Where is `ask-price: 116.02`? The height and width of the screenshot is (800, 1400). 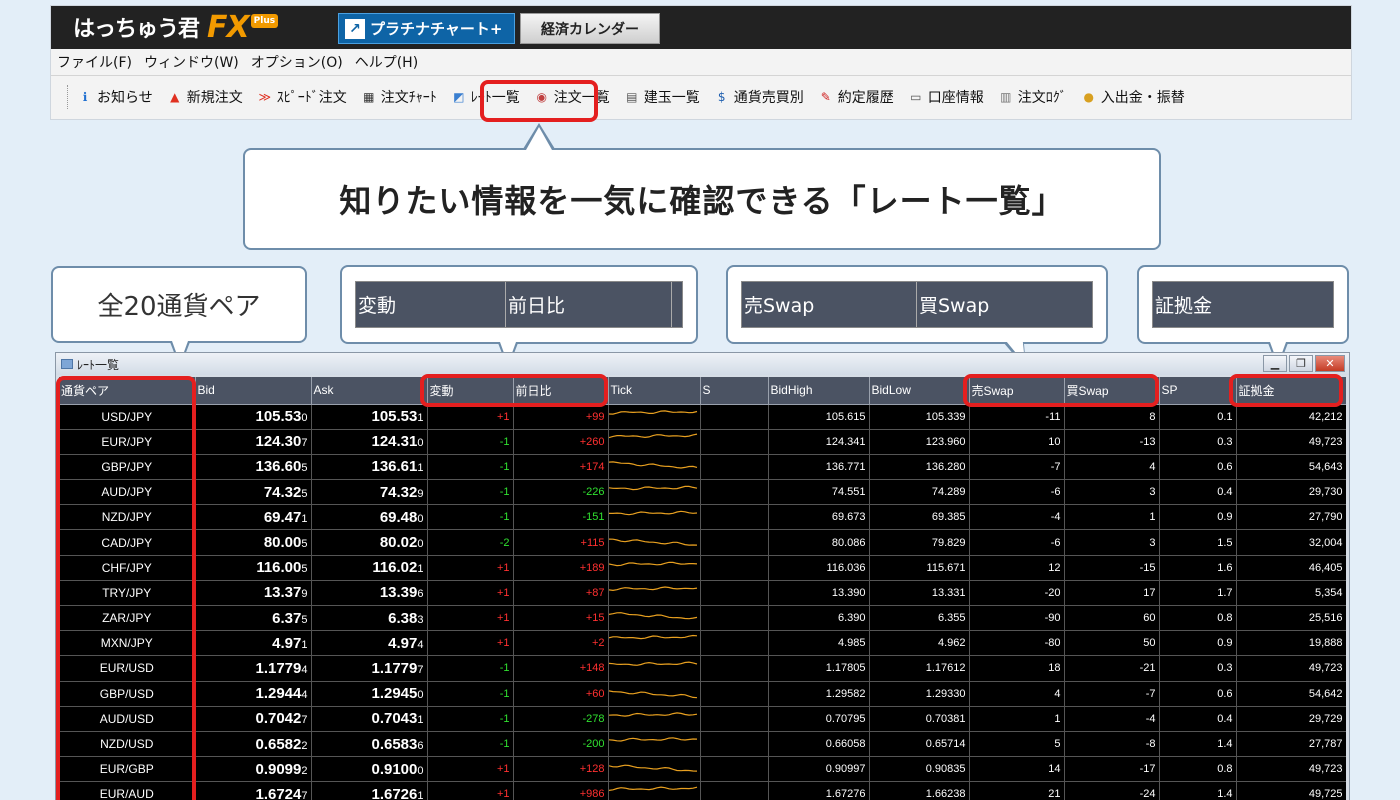 ask-price: 116.02 is located at coordinates (394, 567).